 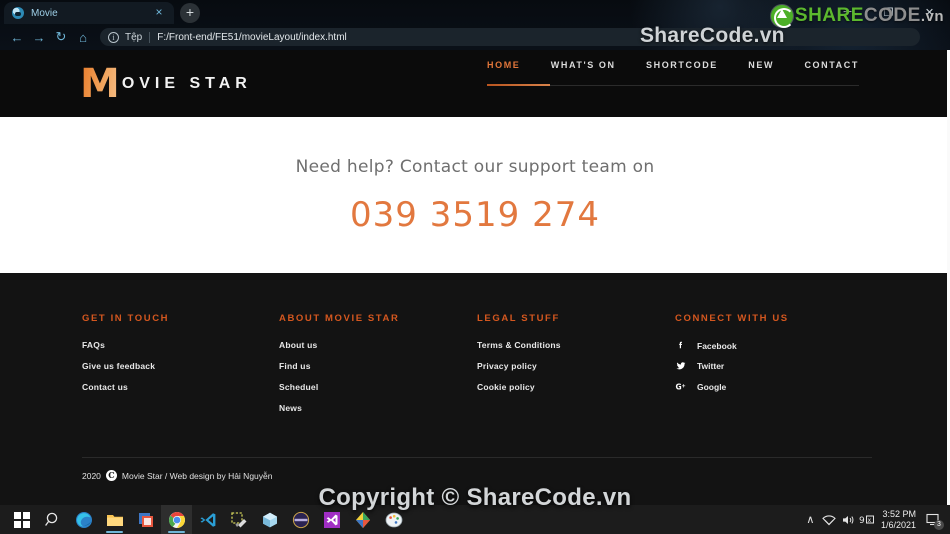 I want to click on support-phone-number: 039 3519 274, so click(x=475, y=215).